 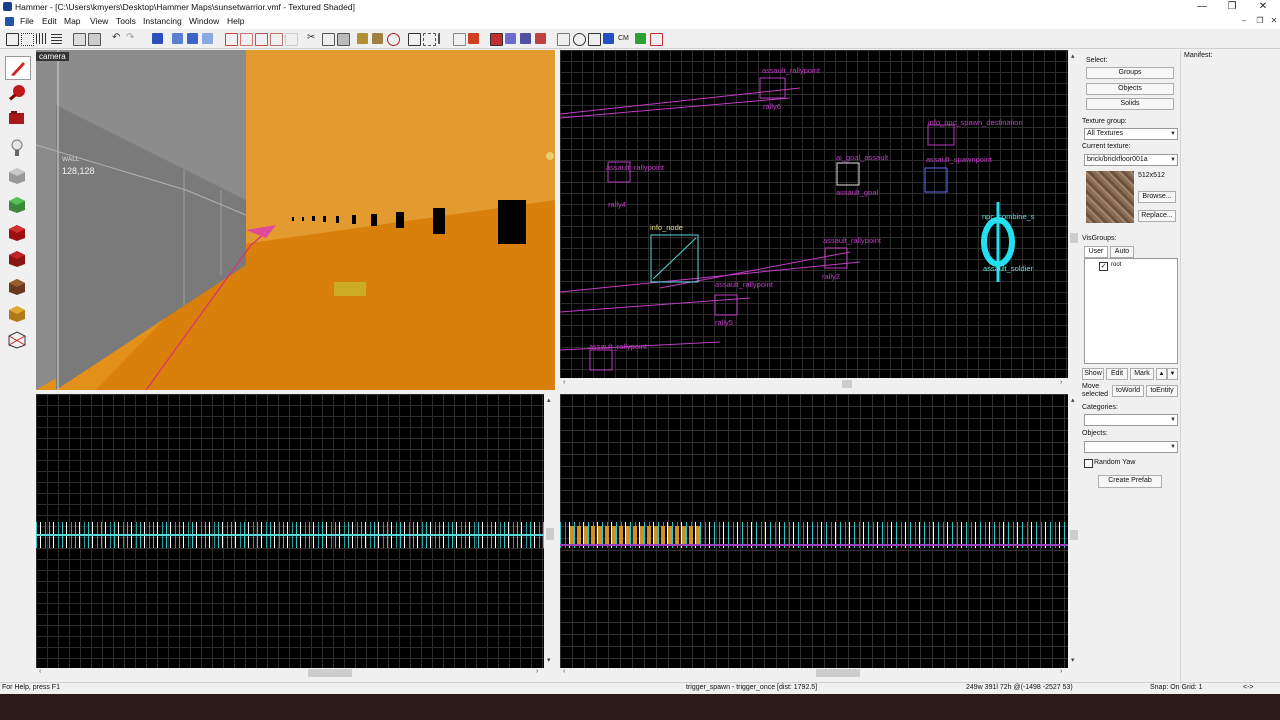 What do you see at coordinates (459, 39) in the screenshot?
I see `vertex-icon` at bounding box center [459, 39].